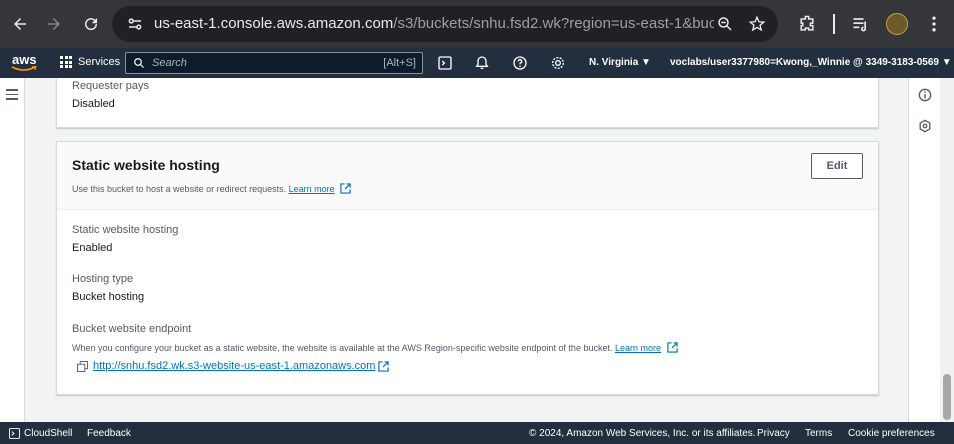 The image size is (954, 444). I want to click on reload-icon, so click(91, 24).